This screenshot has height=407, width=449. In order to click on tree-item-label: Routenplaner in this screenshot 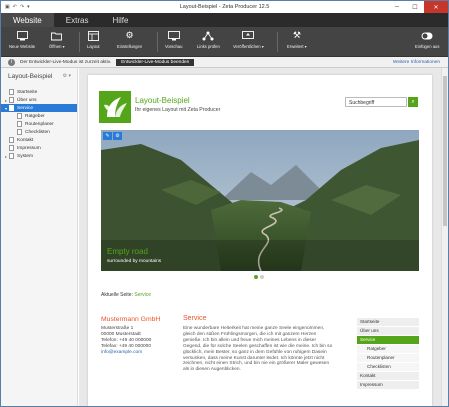, I will do `click(39, 124)`.